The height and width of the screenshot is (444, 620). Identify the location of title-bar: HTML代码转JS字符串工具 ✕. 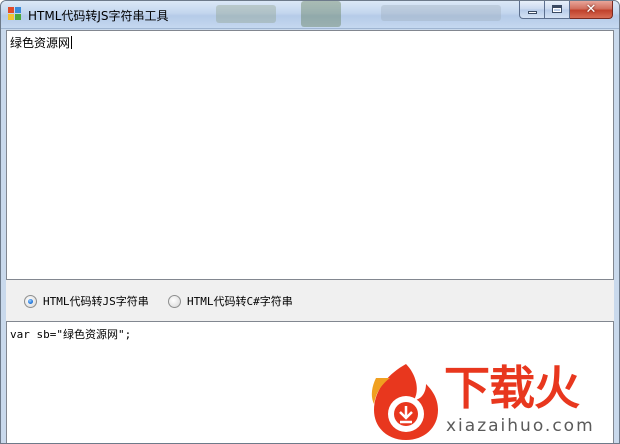
(310, 15).